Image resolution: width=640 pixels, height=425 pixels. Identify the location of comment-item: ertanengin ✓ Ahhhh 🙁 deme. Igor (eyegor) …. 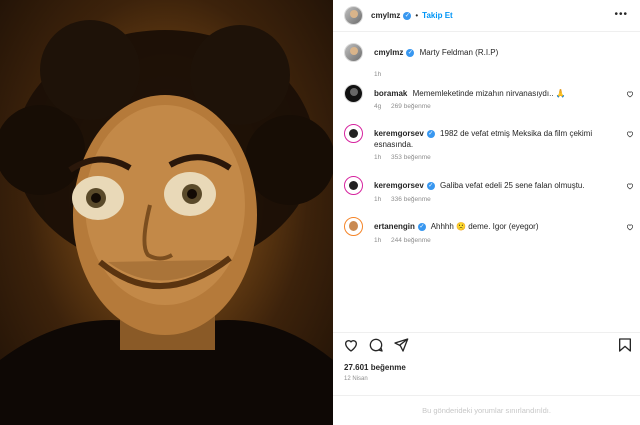
(489, 237).